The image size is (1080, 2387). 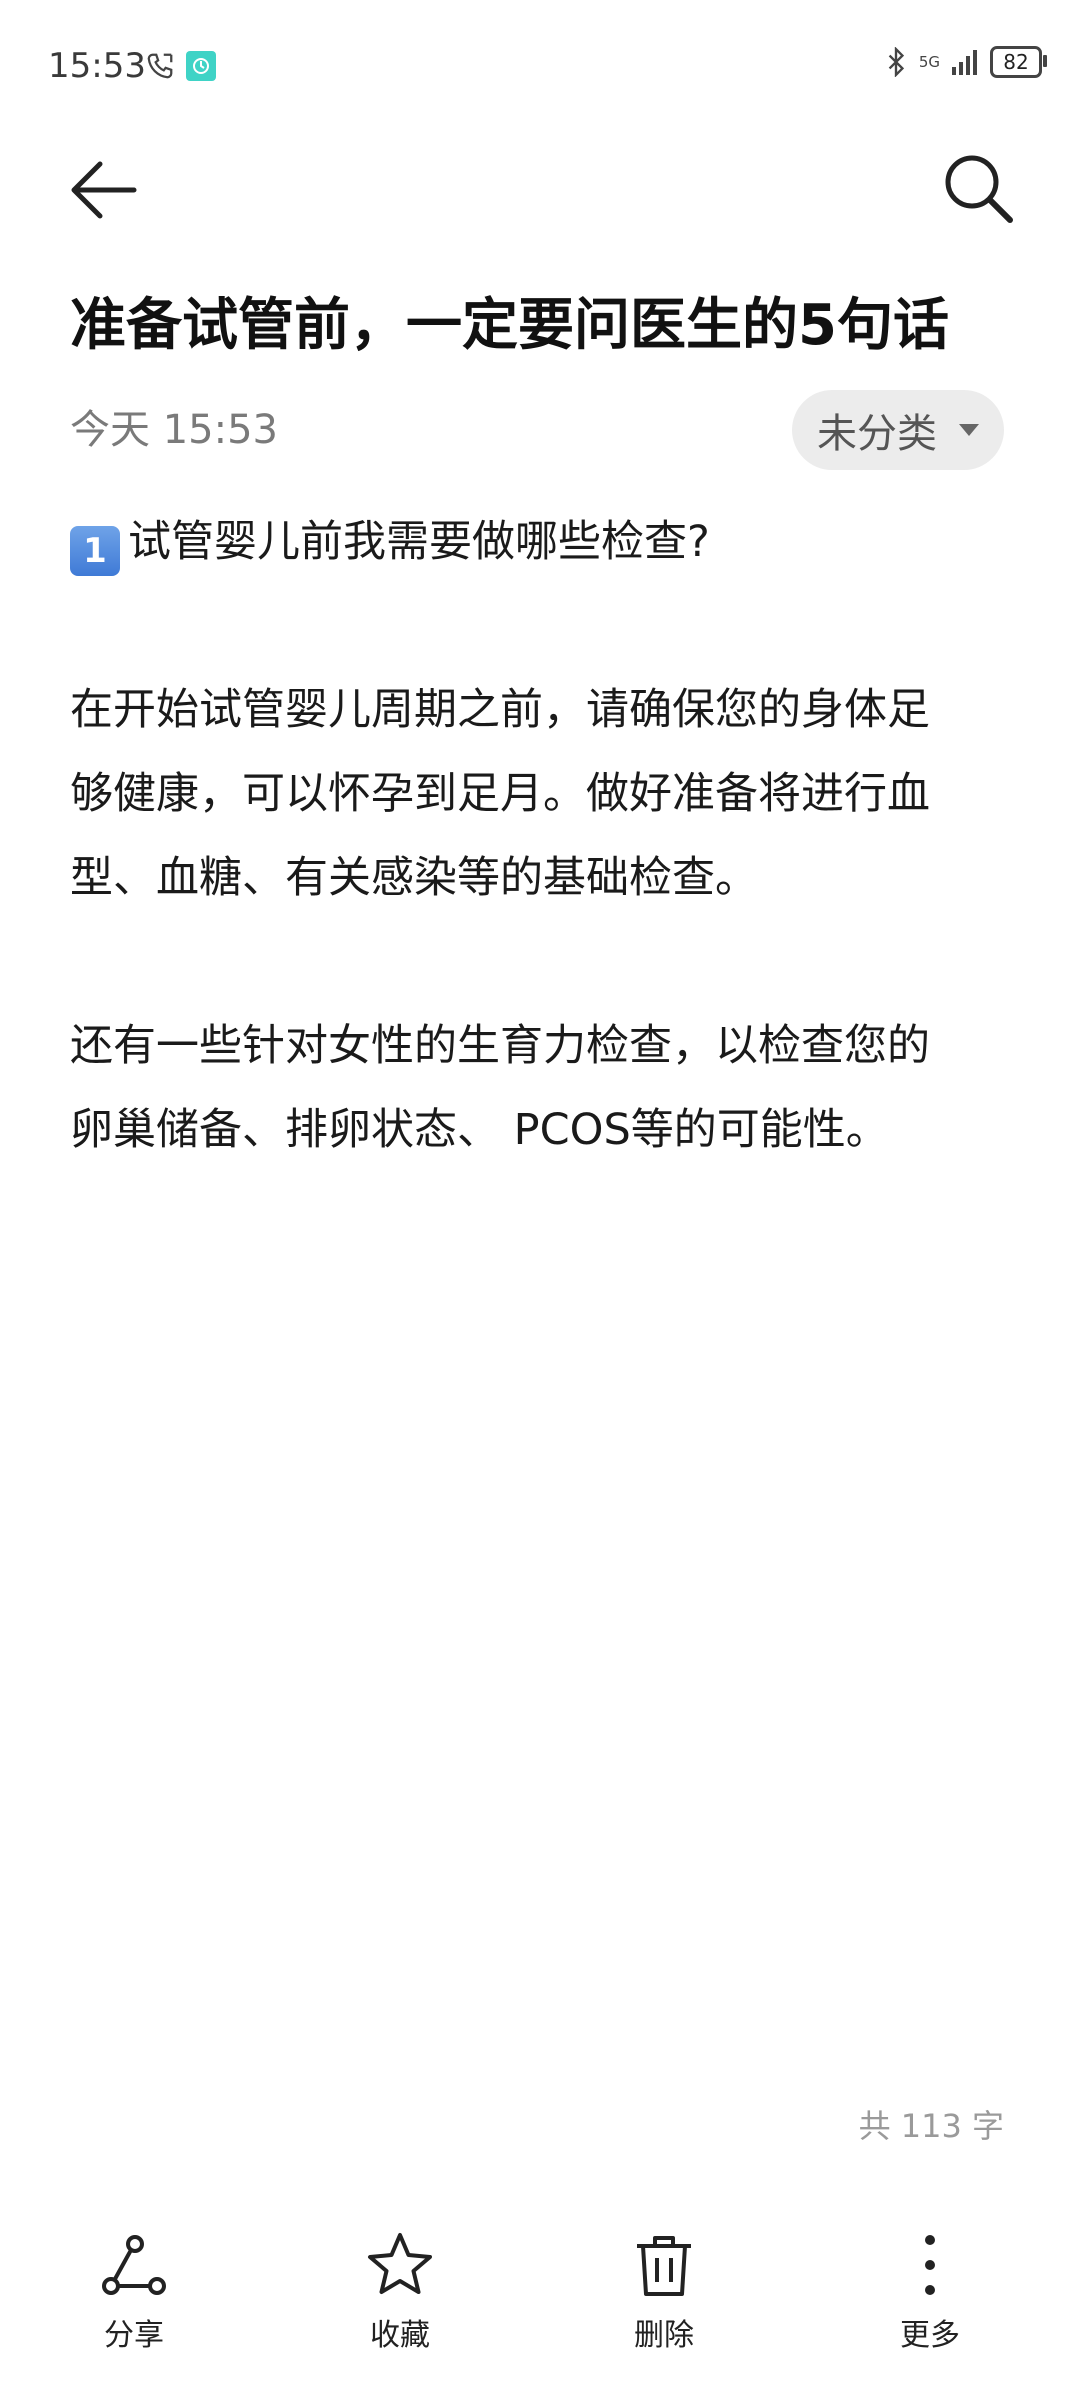 I want to click on search-icon, so click(x=979, y=189).